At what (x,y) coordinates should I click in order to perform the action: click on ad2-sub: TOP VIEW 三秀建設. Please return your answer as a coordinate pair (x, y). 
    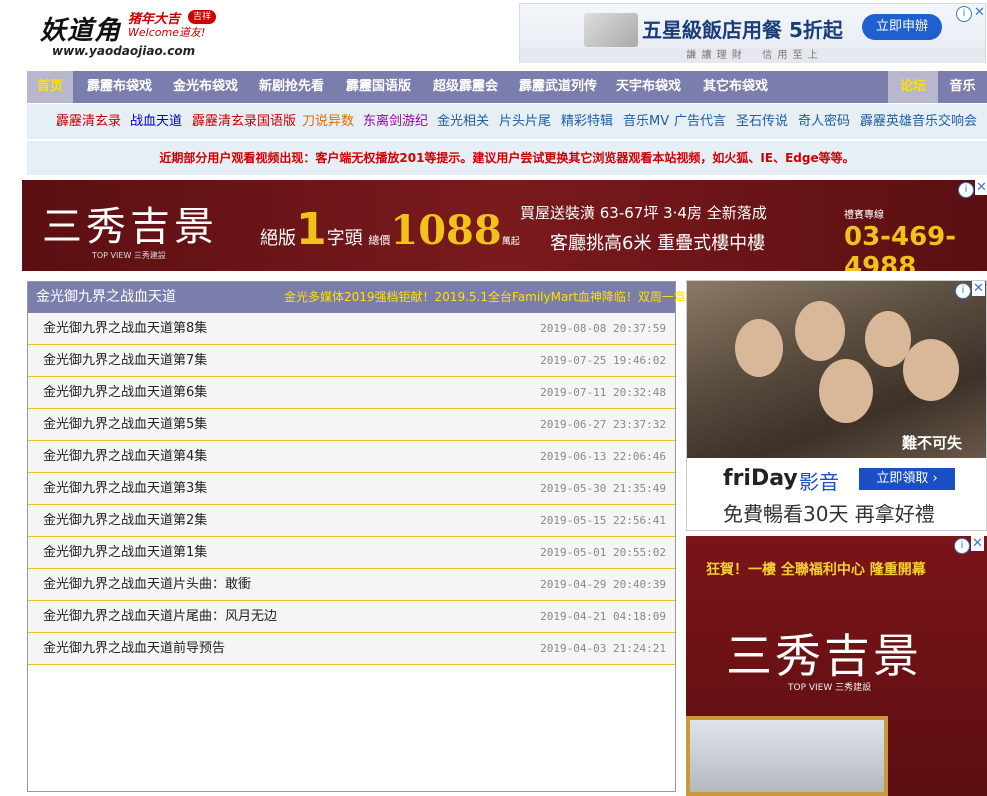
    Looking at the image, I should click on (830, 688).